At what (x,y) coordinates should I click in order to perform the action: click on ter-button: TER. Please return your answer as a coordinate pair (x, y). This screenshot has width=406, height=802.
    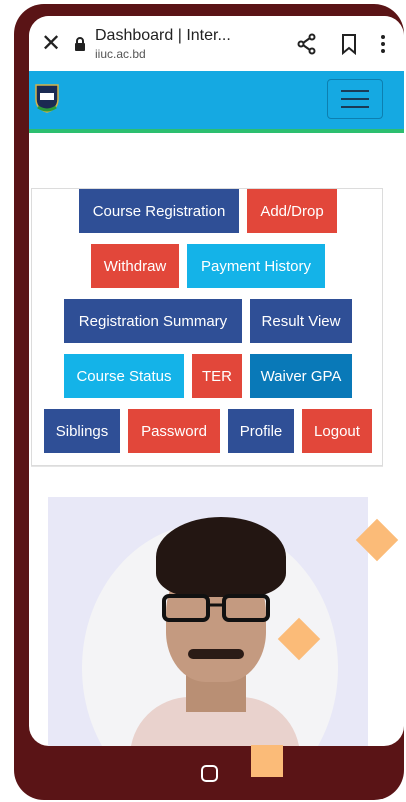
    Looking at the image, I should click on (217, 376).